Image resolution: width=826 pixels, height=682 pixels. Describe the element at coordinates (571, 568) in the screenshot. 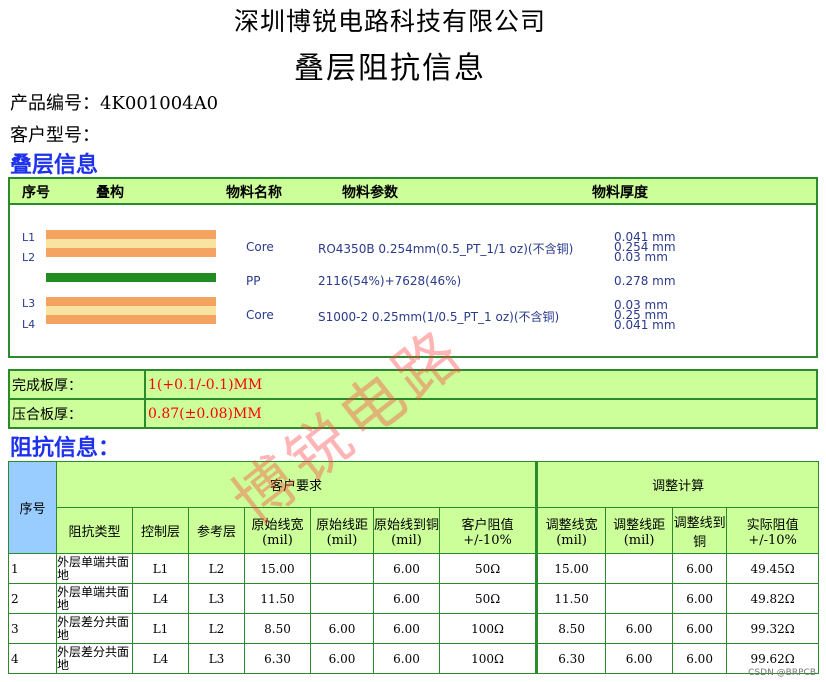

I see `row-adjusted-width: 15.00` at that location.